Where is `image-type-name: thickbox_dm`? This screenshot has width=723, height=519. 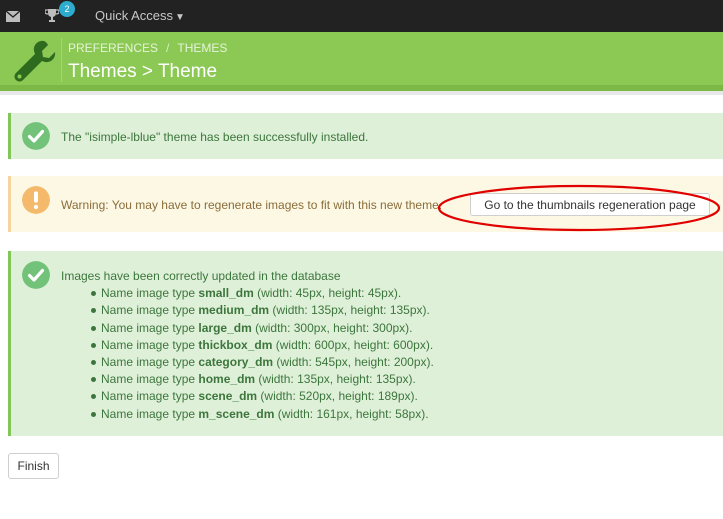 image-type-name: thickbox_dm is located at coordinates (235, 344).